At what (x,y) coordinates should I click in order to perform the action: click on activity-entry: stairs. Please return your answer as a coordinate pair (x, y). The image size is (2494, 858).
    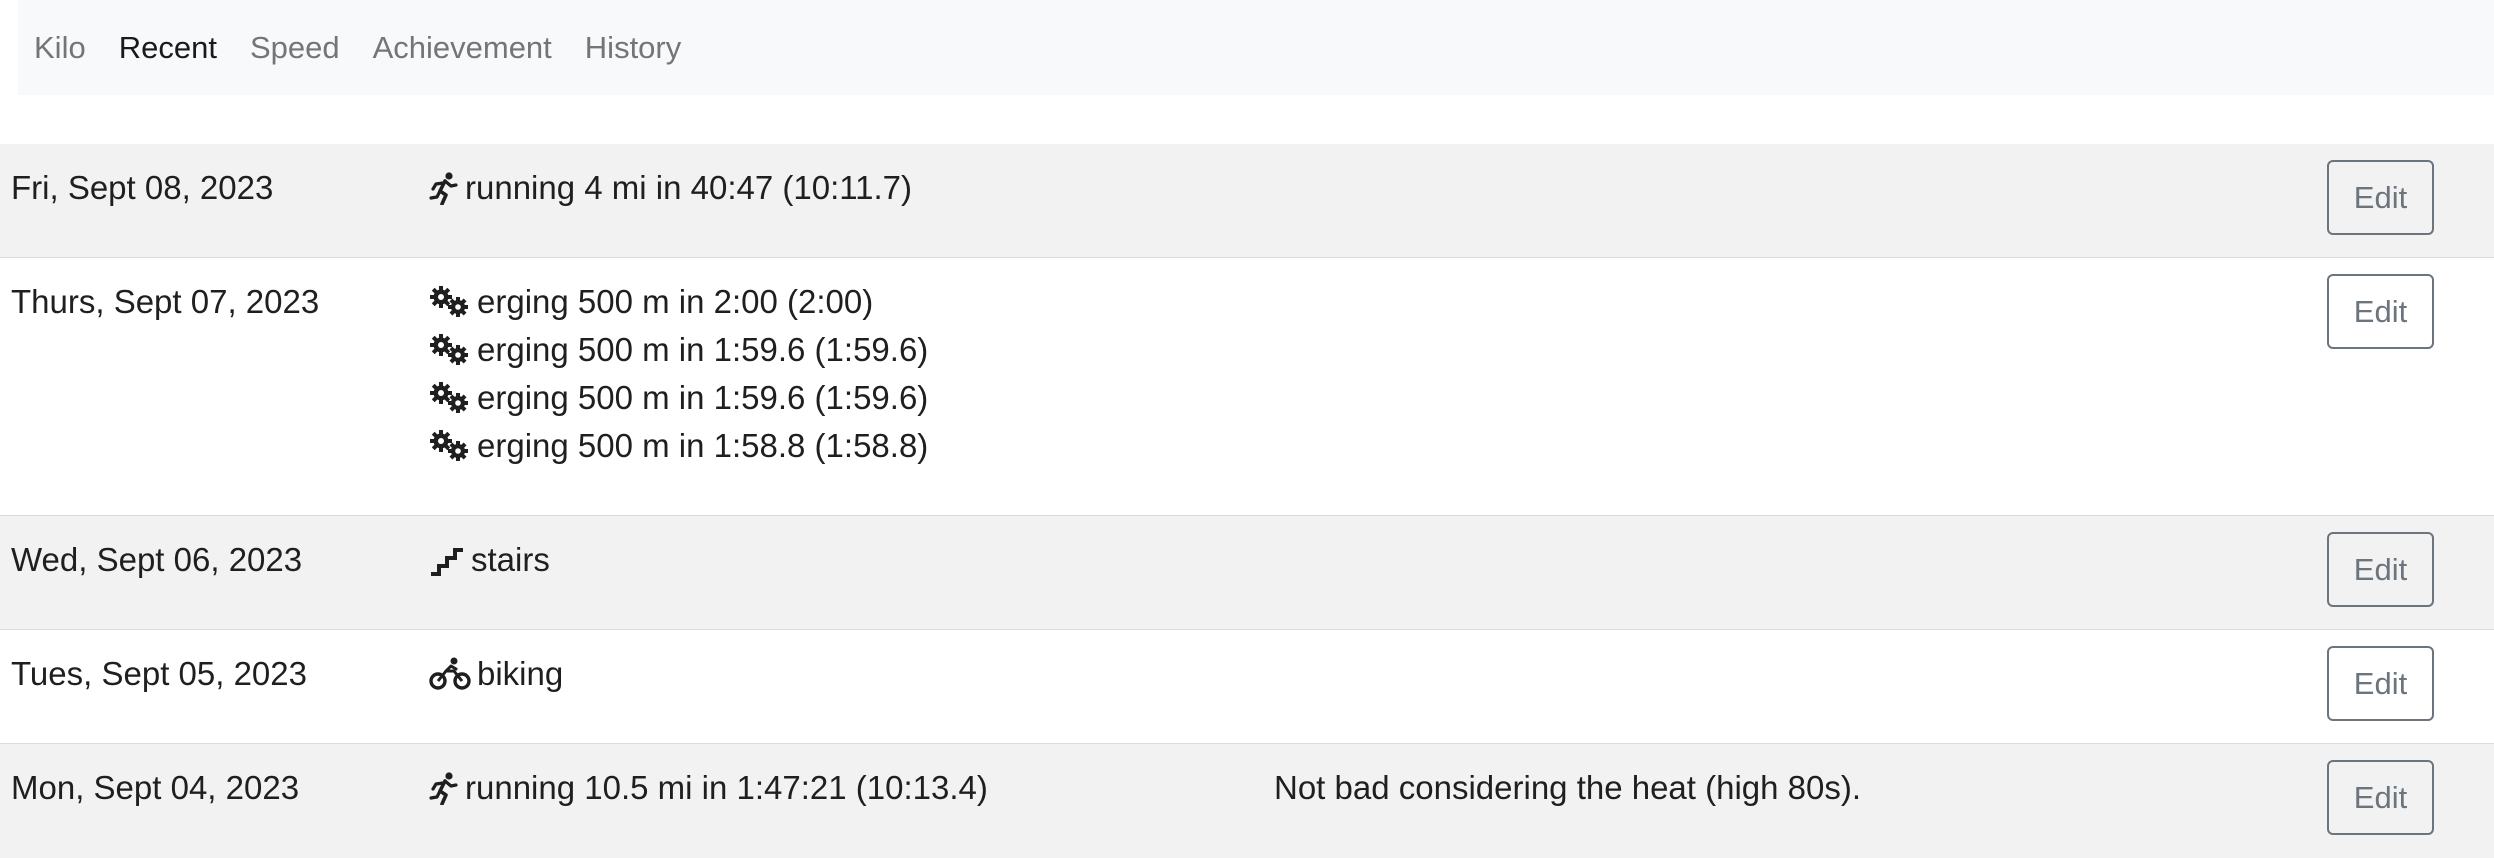
    Looking at the image, I should click on (489, 560).